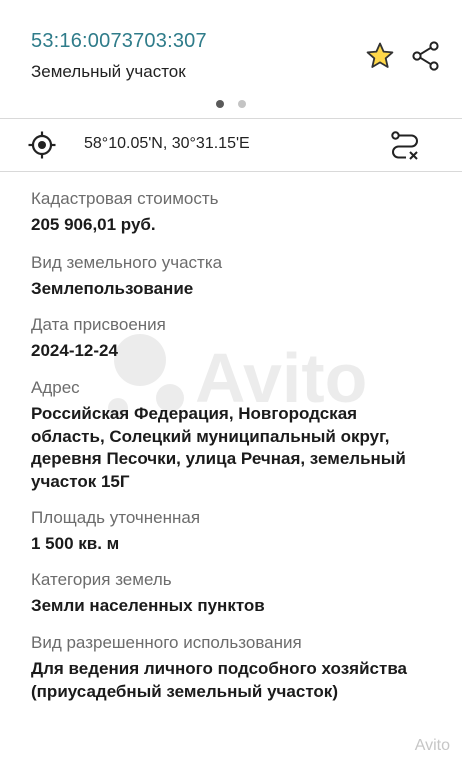 This screenshot has width=462, height=767. I want to click on share-icon, so click(425, 56).